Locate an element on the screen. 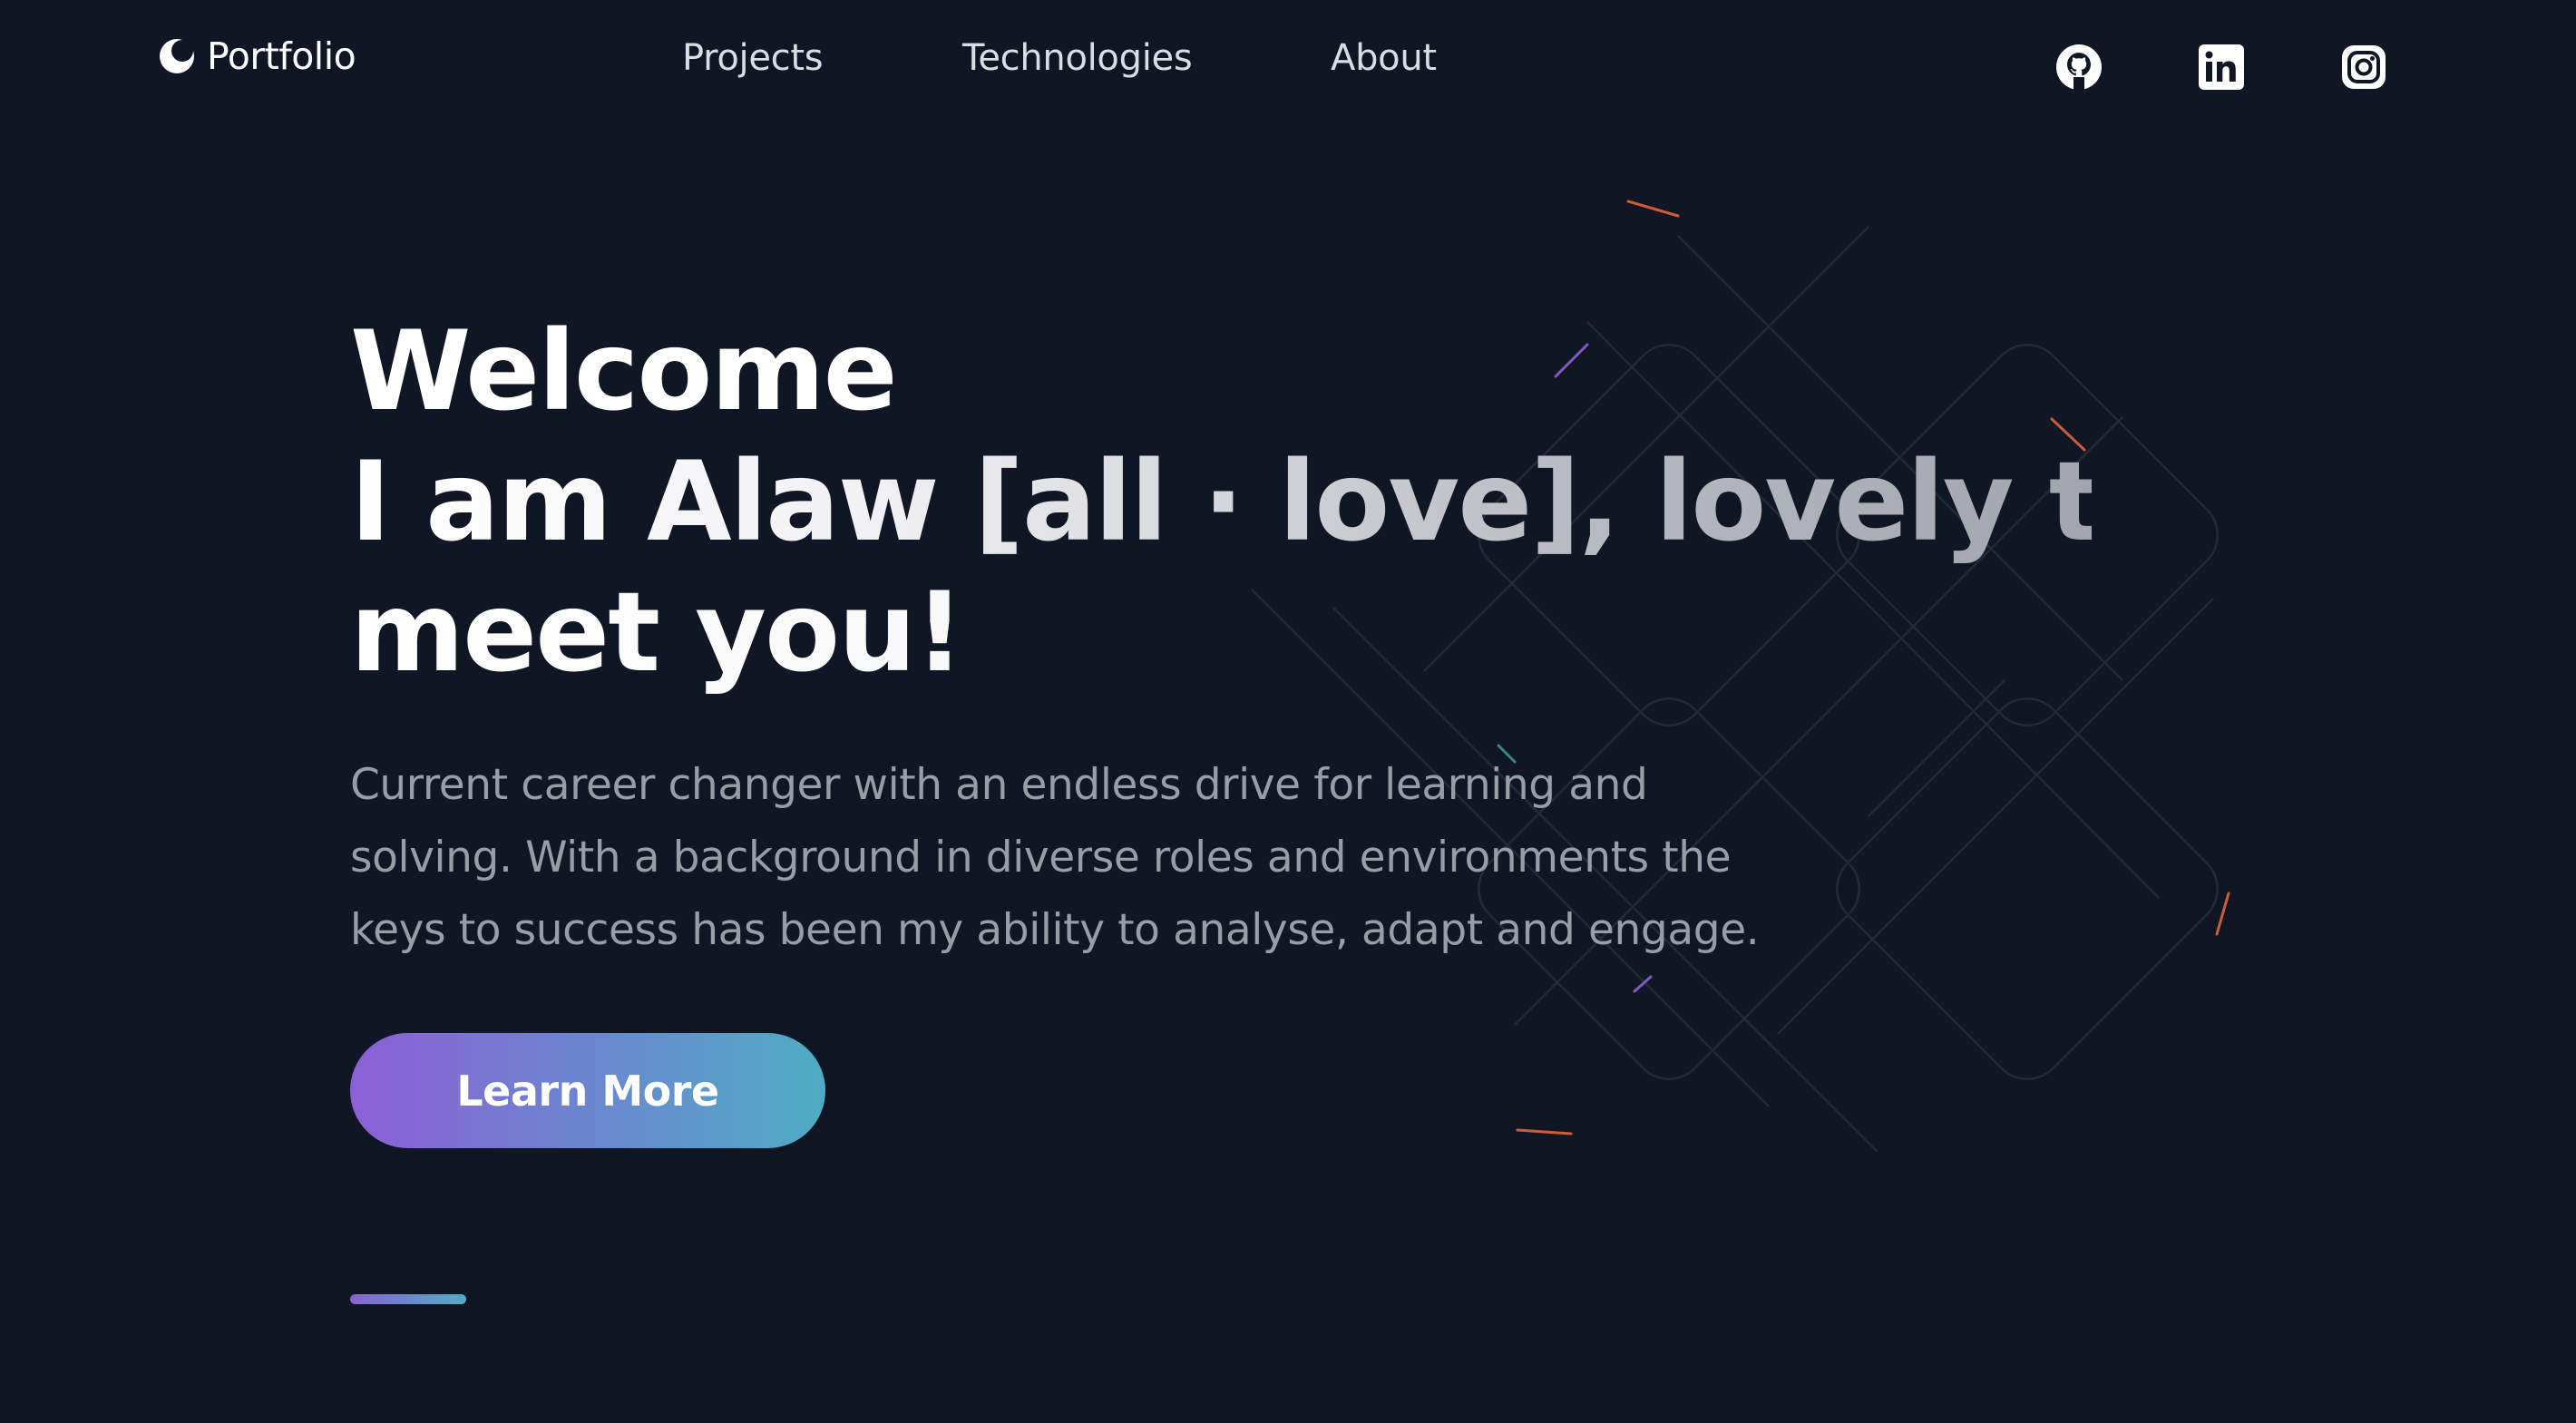  nav-link-projects: Projects is located at coordinates (753, 58).